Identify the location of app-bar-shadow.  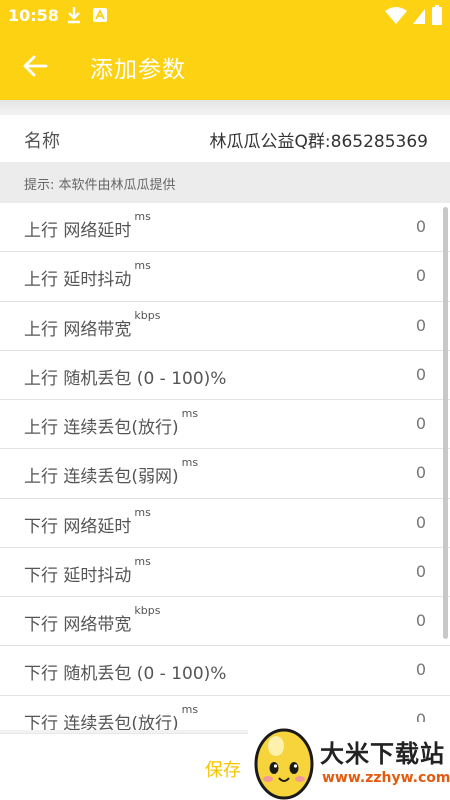
(225, 107).